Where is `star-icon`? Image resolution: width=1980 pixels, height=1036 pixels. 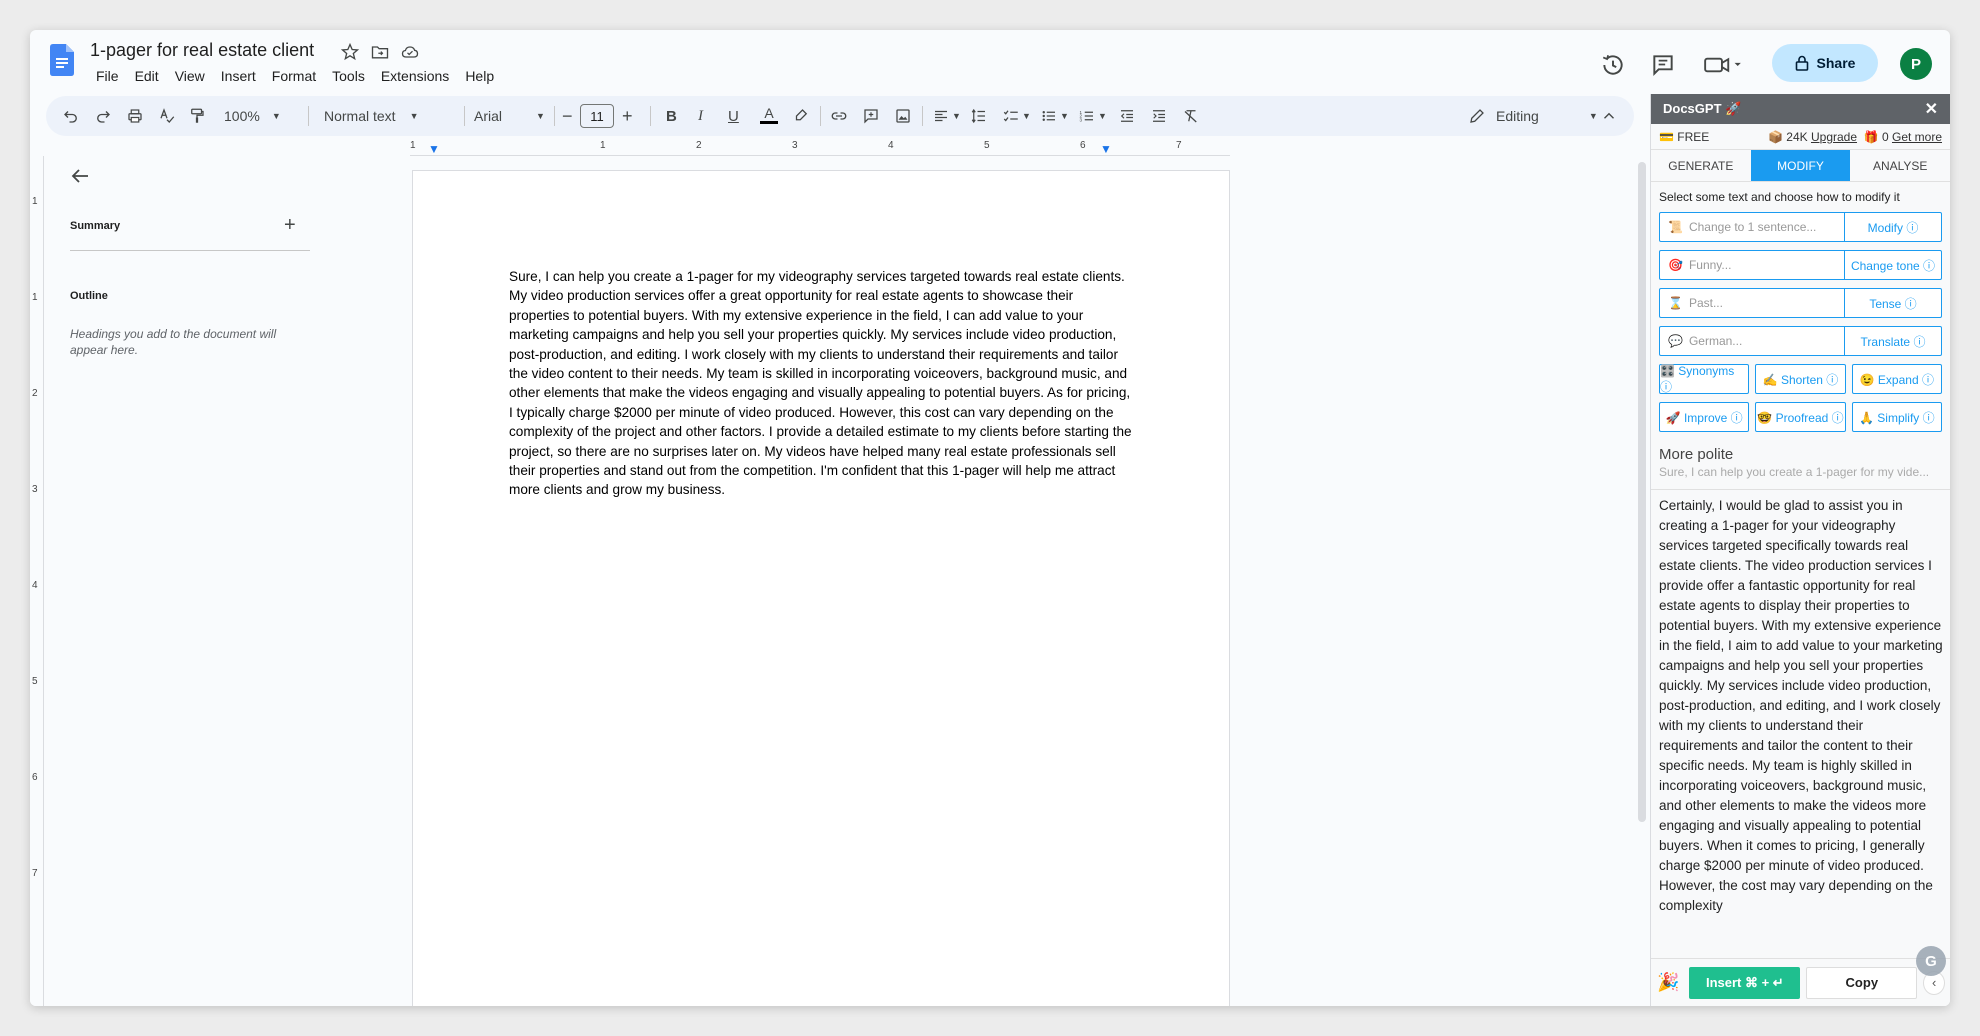 star-icon is located at coordinates (350, 52).